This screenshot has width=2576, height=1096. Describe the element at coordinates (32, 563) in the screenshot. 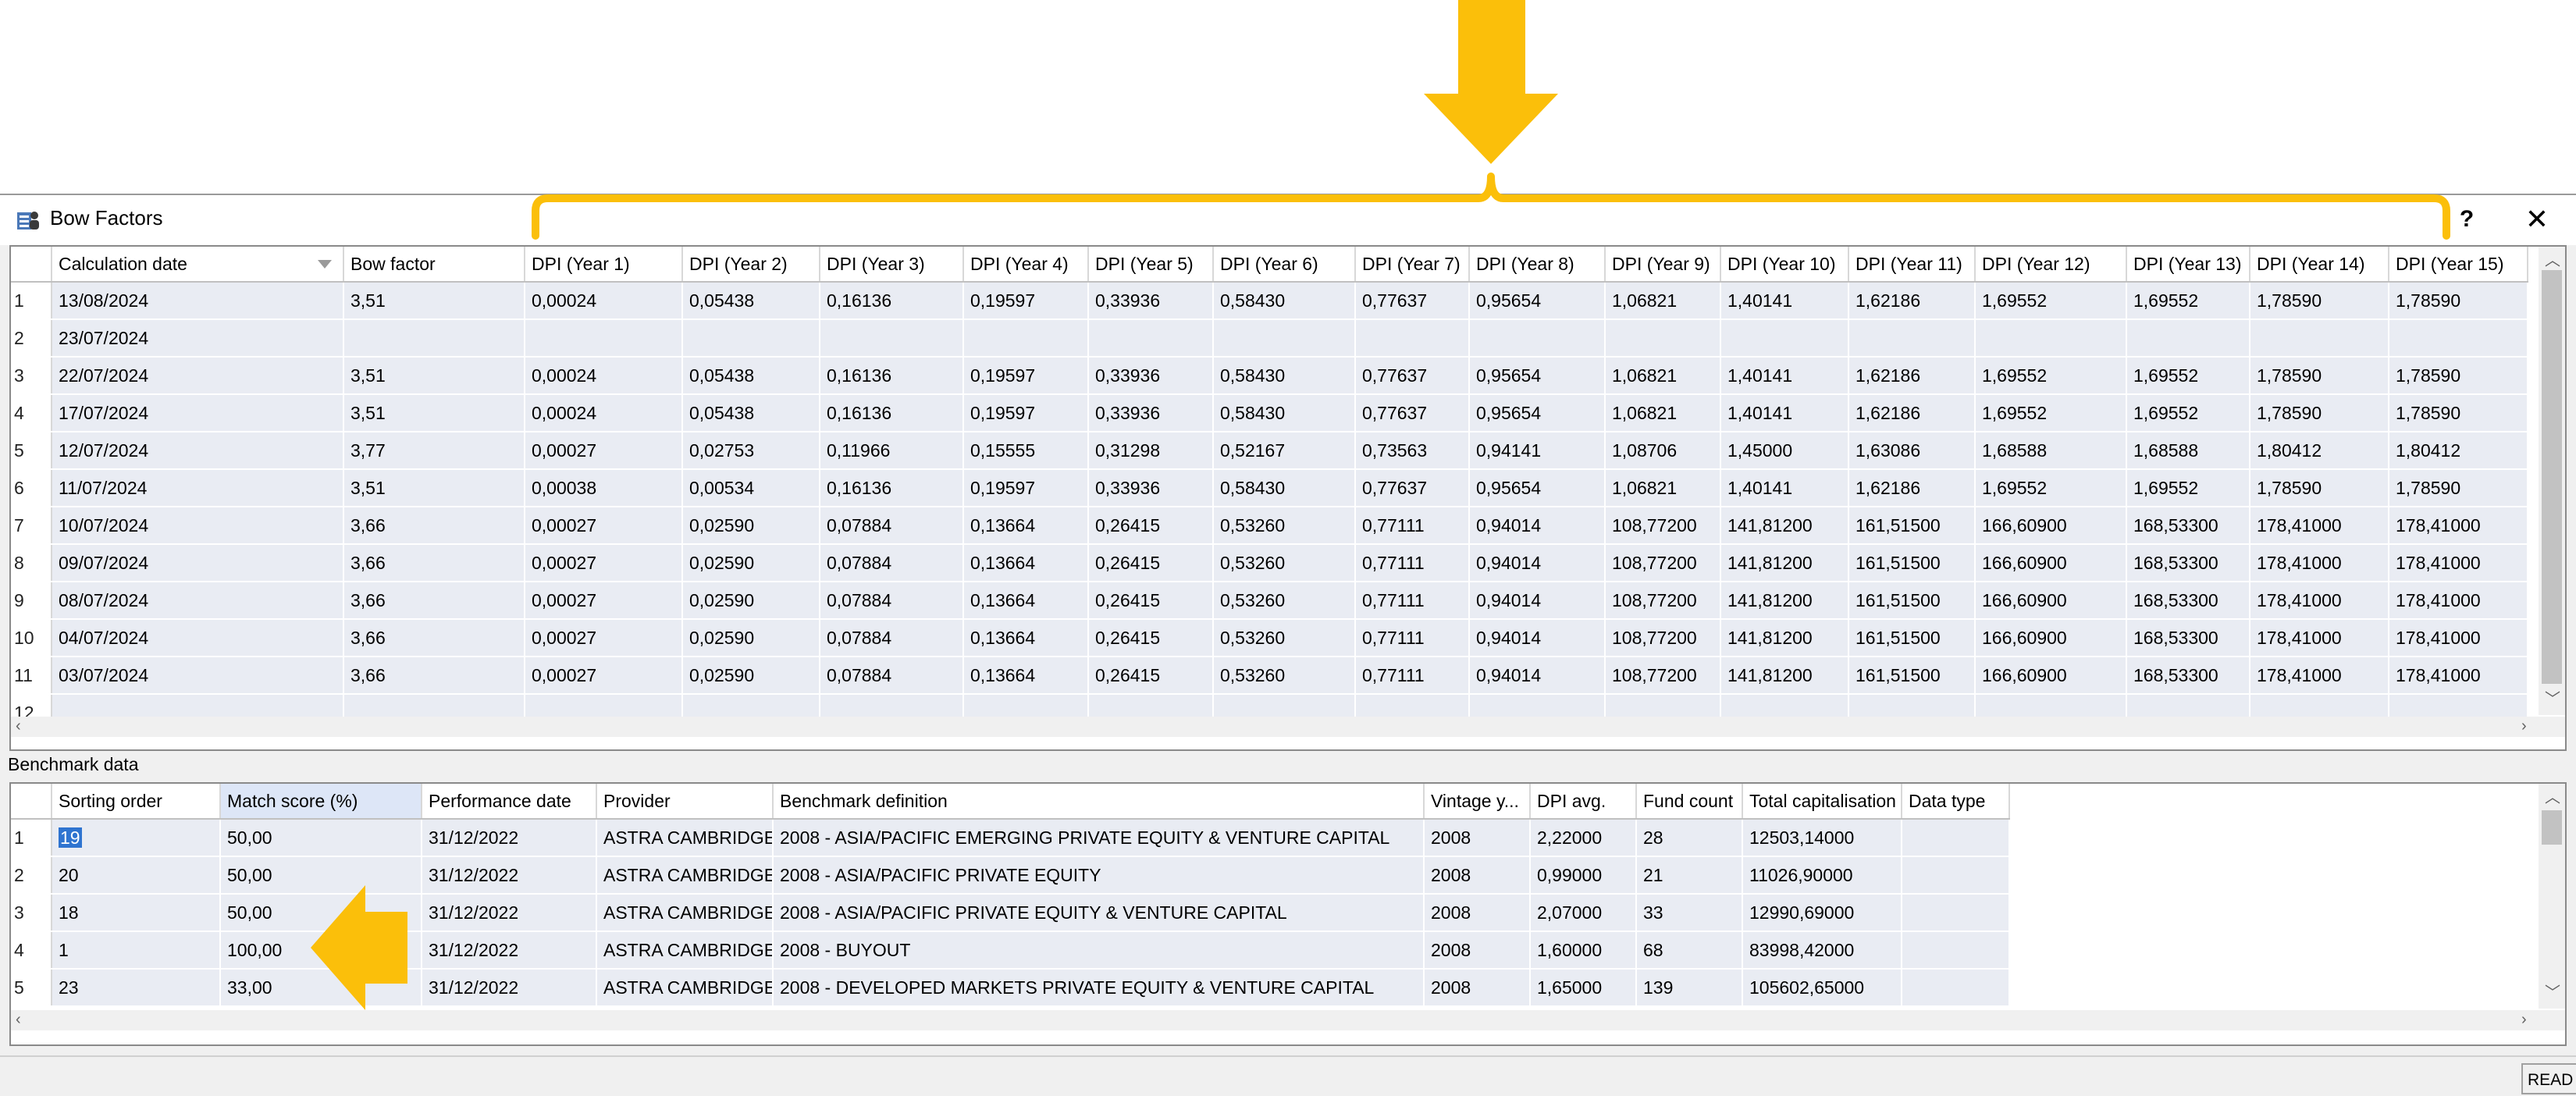

I see `row-number: 8` at that location.